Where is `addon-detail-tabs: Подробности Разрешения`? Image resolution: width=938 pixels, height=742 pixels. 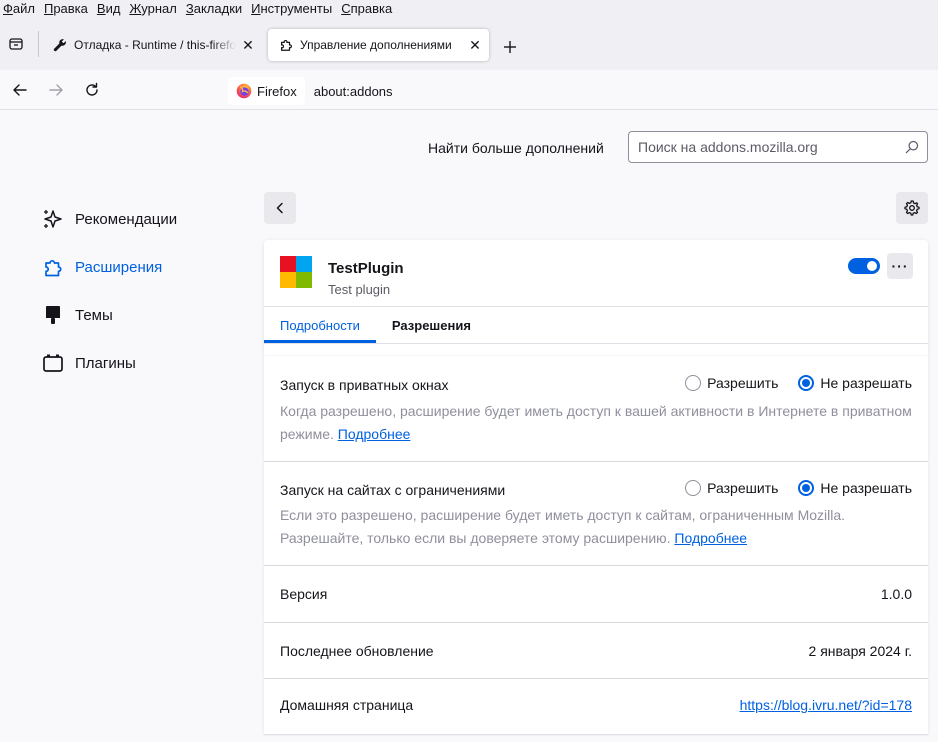 addon-detail-tabs: Подробности Разрешения is located at coordinates (596, 325).